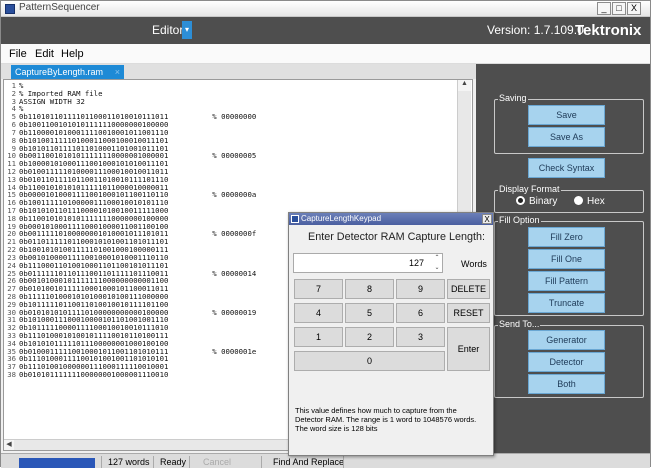 This screenshot has height=468, width=651. I want to click on dialog-title: CaptureLengthKeypad, so click(341, 218).